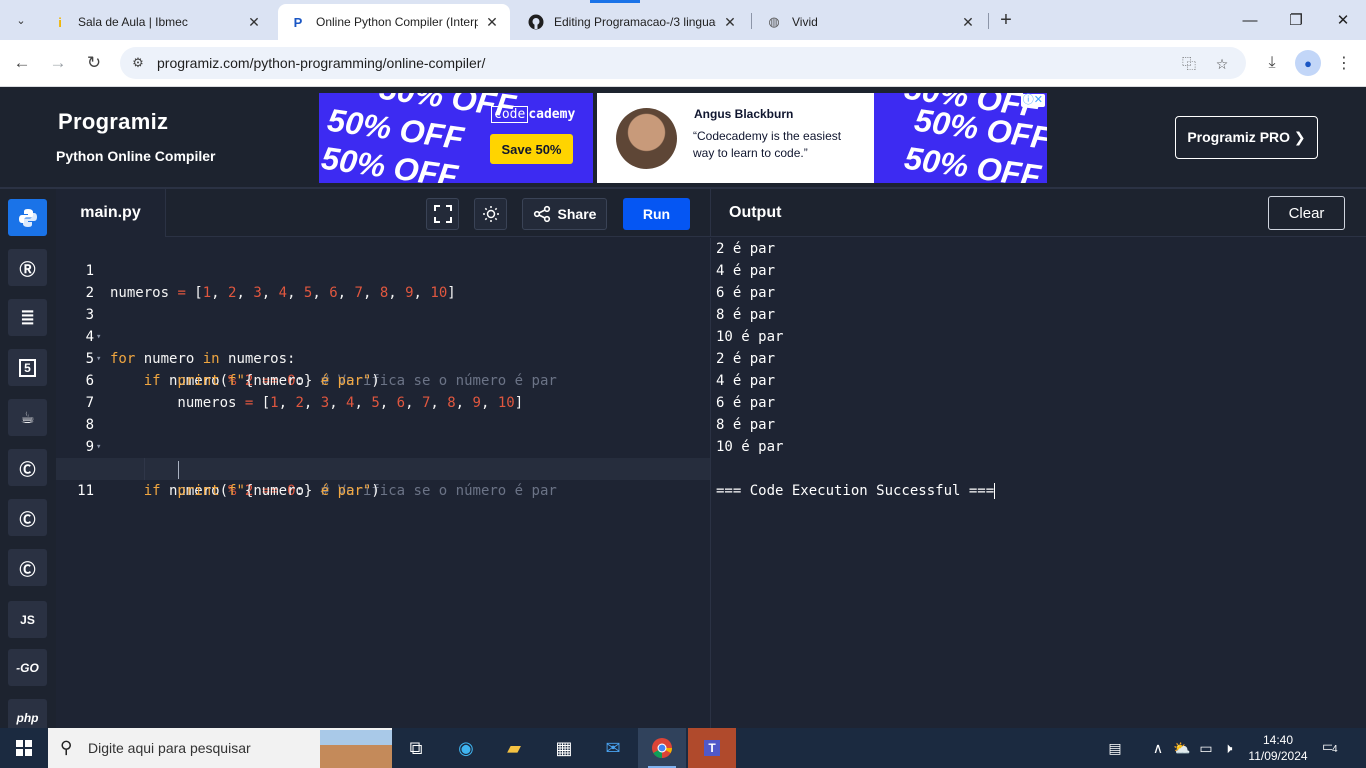  Describe the element at coordinates (1158, 748) in the screenshot. I see `chevron-up-icon: ∧` at that location.